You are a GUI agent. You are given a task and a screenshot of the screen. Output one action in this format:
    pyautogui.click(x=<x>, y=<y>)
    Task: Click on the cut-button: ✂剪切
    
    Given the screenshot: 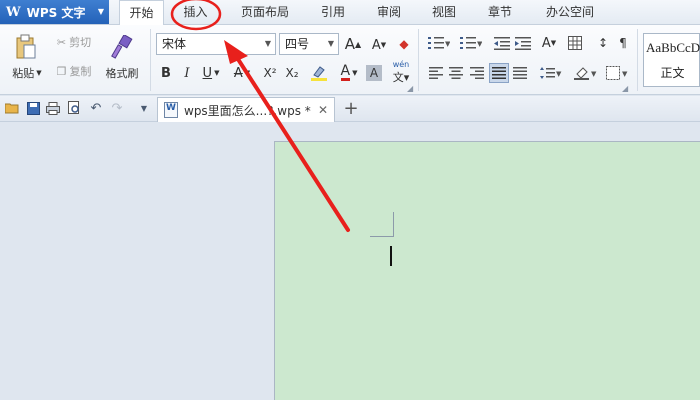 What is the action you would take?
    pyautogui.click(x=74, y=42)
    